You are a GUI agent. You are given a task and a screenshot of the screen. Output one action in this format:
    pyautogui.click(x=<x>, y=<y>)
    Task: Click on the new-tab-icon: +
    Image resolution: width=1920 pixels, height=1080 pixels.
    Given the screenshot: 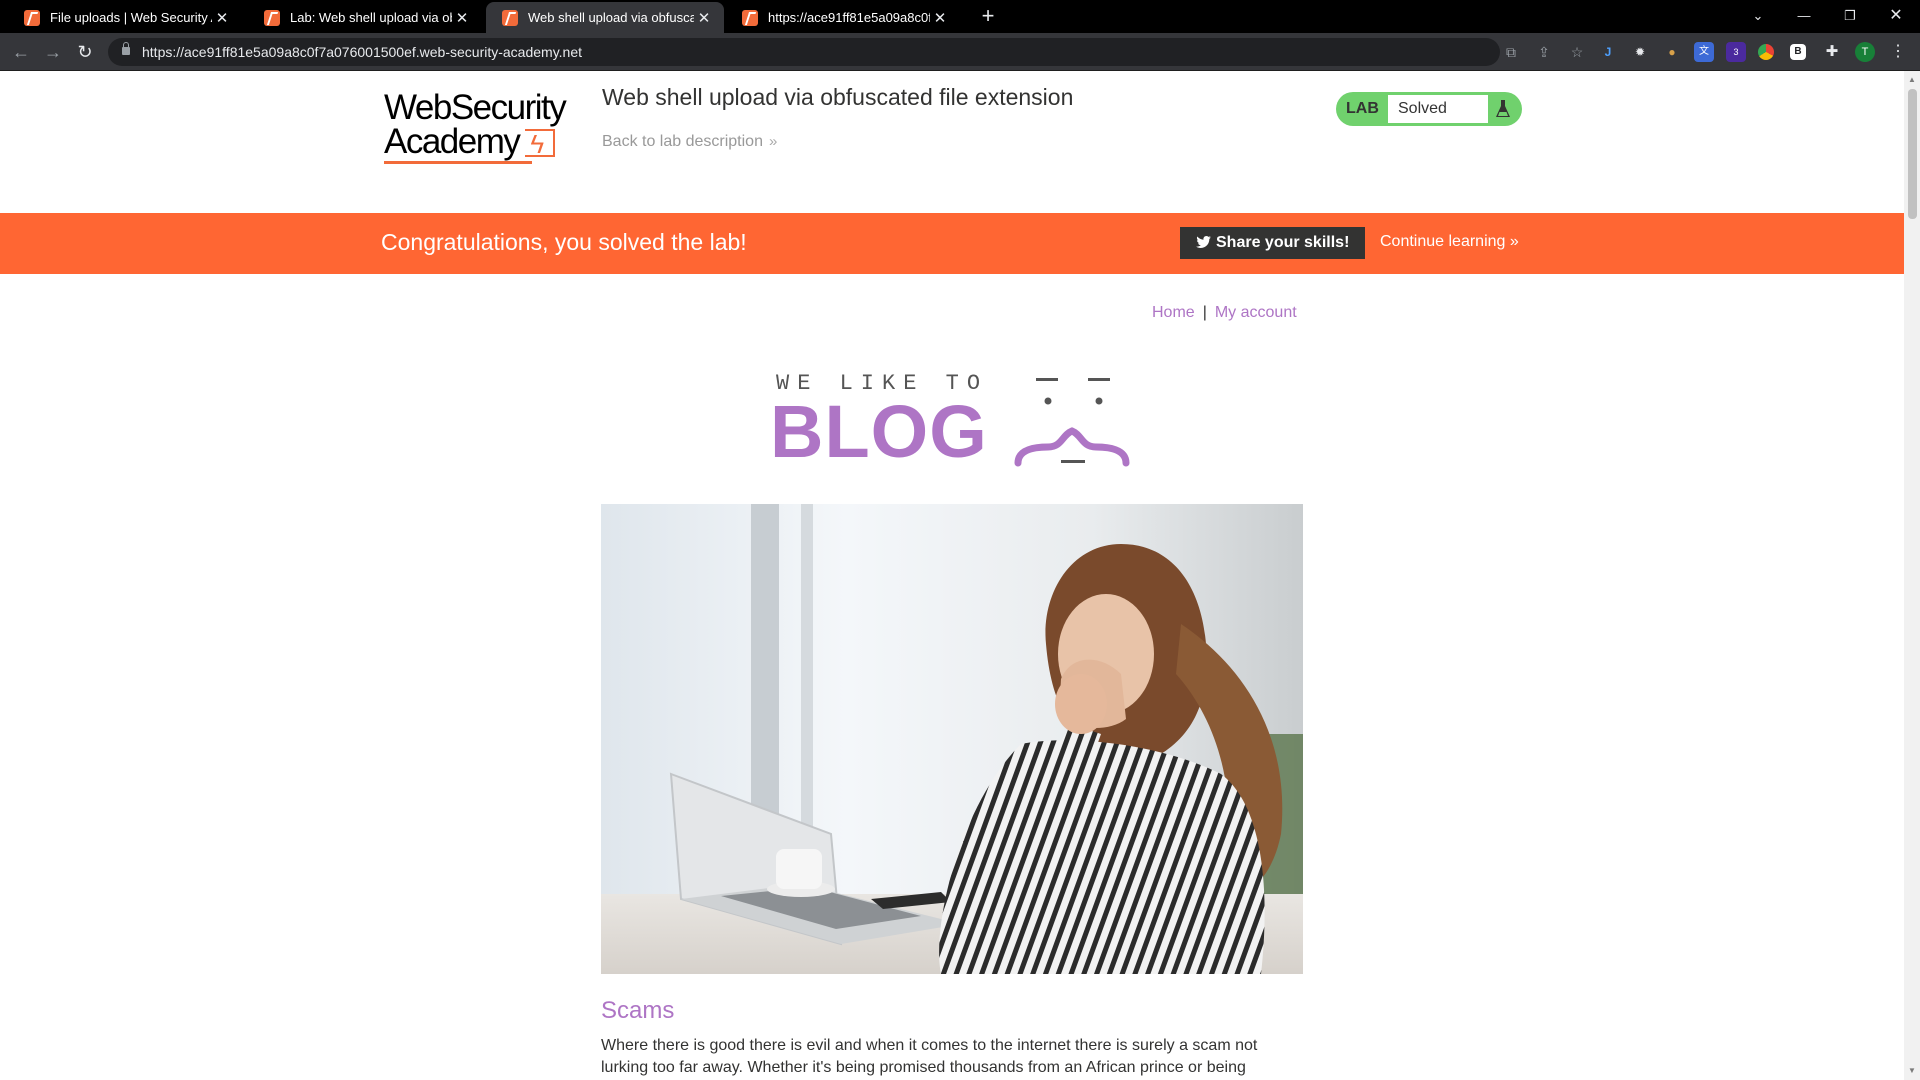 What is the action you would take?
    pyautogui.click(x=988, y=16)
    